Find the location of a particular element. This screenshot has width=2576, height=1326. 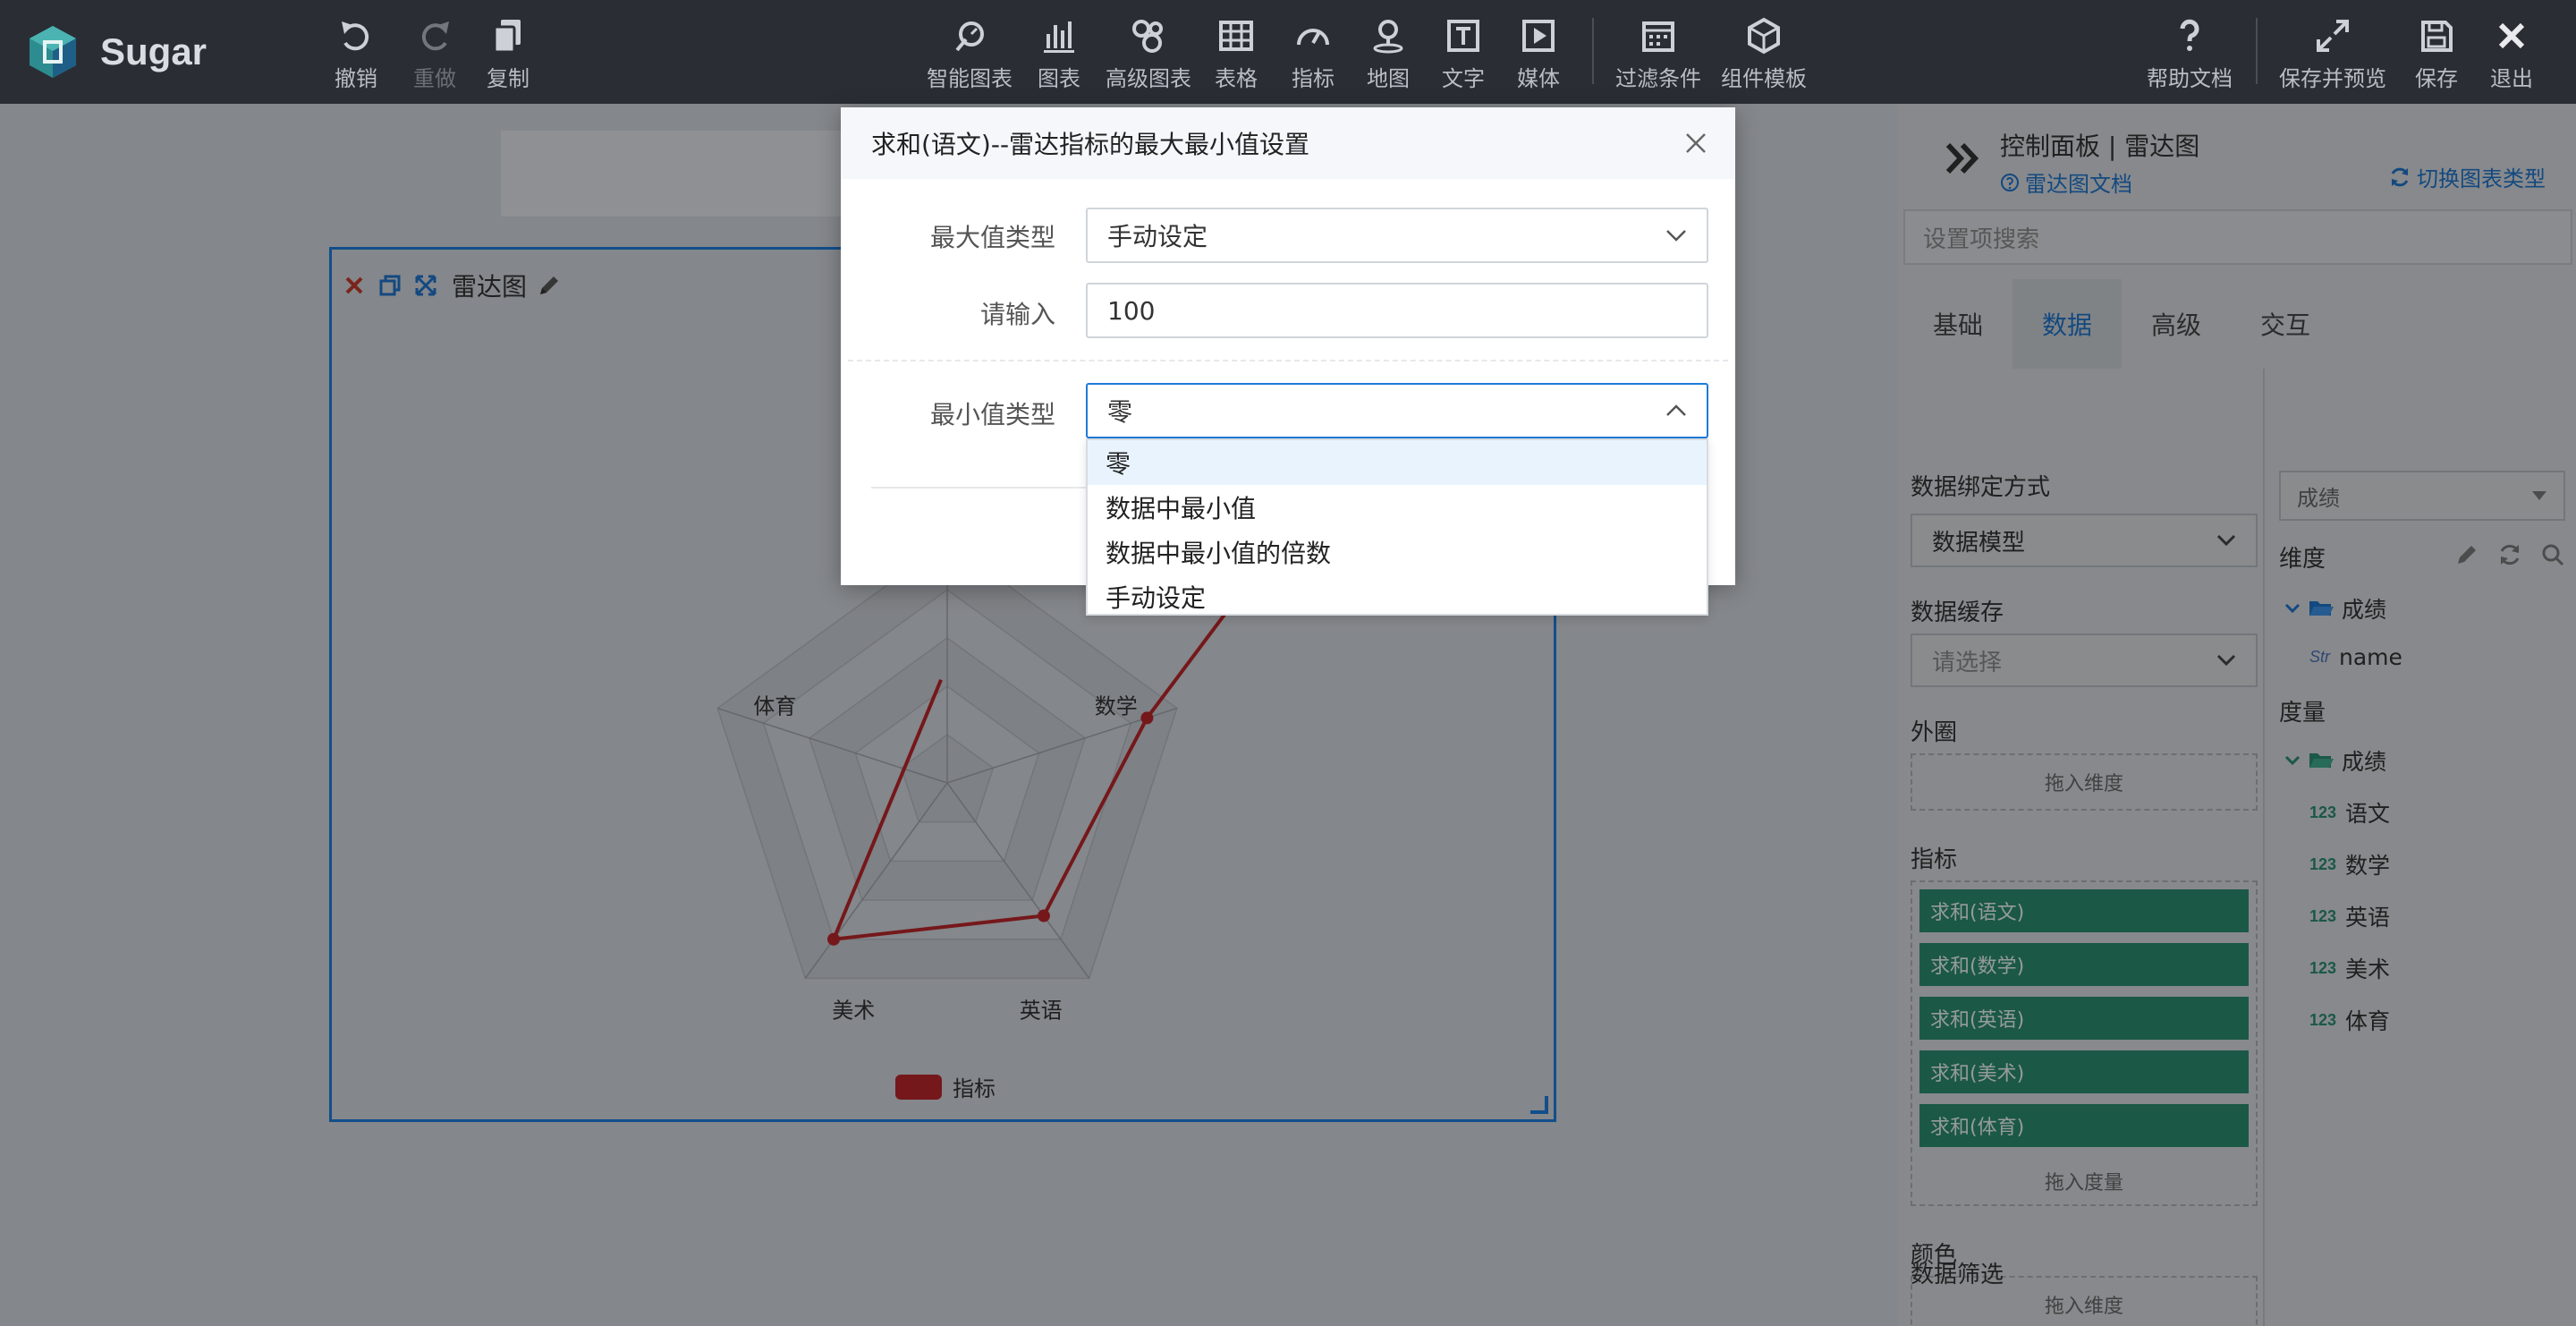

max-value-label: 请输入 is located at coordinates (1017, 314).